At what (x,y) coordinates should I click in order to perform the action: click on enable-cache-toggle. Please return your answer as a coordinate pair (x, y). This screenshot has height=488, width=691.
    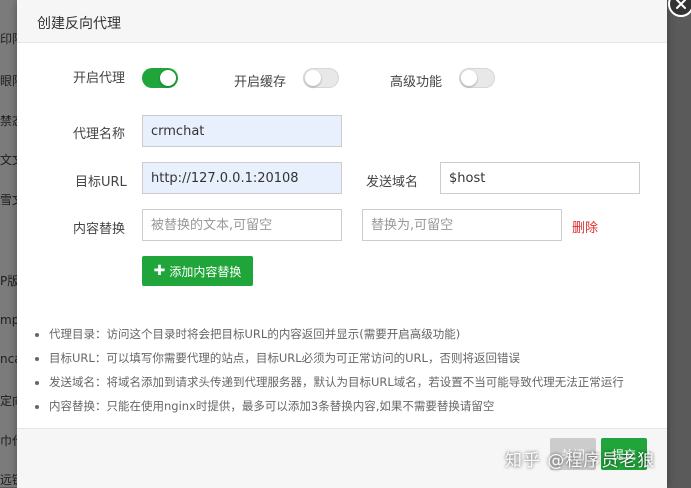
    Looking at the image, I should click on (321, 78).